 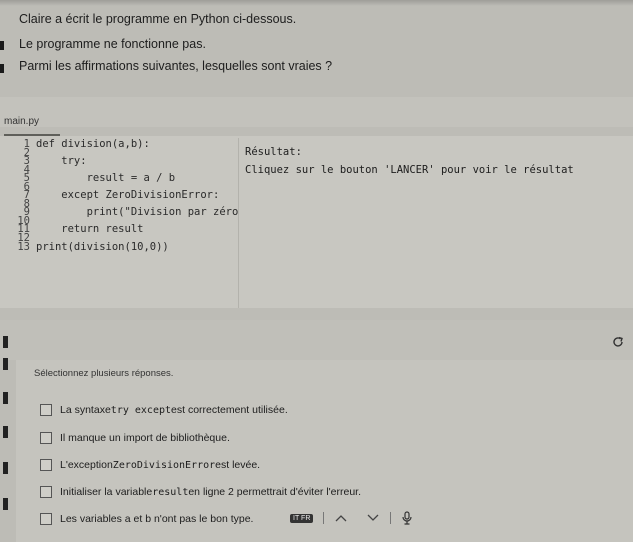 I want to click on editor-header, so click(x=316, y=112).